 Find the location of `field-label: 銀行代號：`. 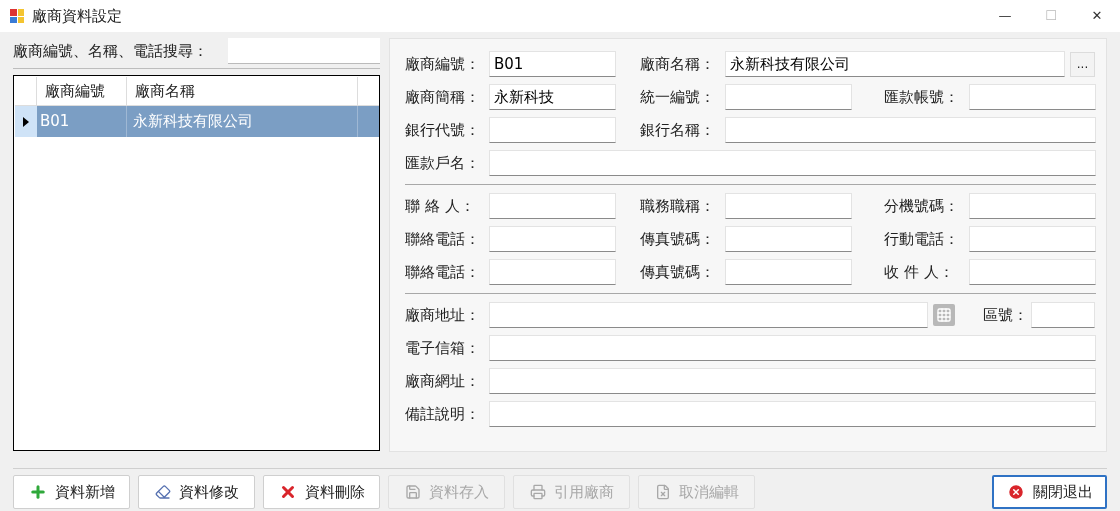

field-label: 銀行代號： is located at coordinates (443, 130).